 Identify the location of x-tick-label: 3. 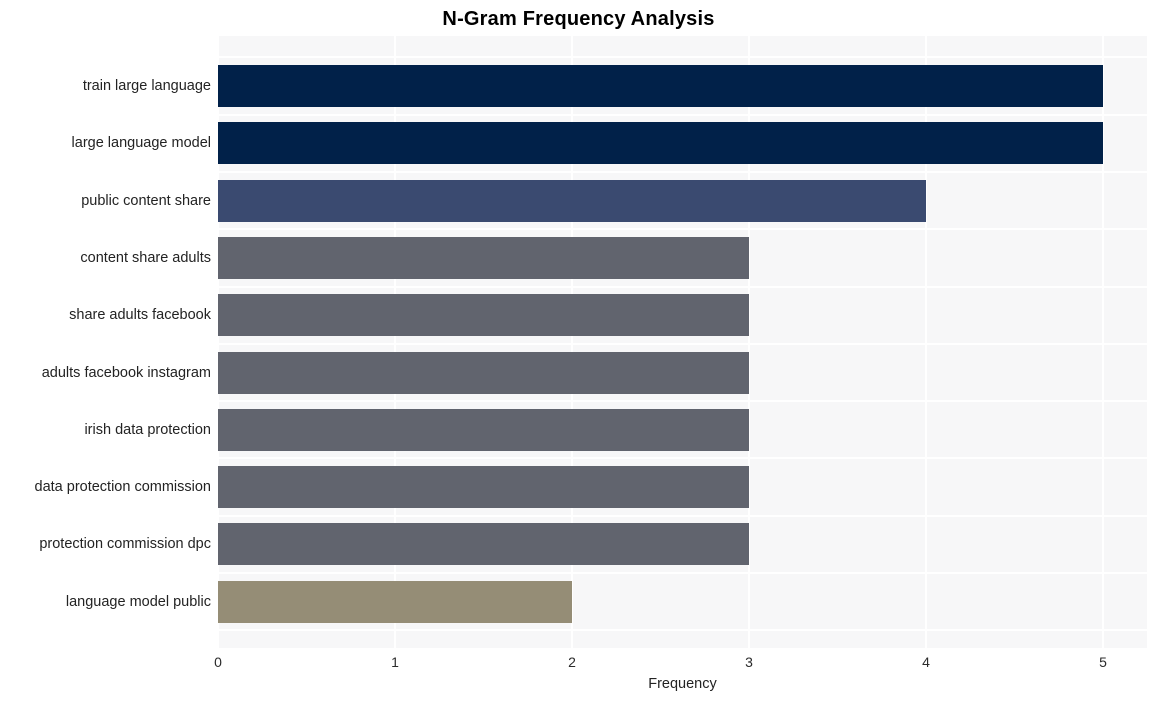
(749, 662).